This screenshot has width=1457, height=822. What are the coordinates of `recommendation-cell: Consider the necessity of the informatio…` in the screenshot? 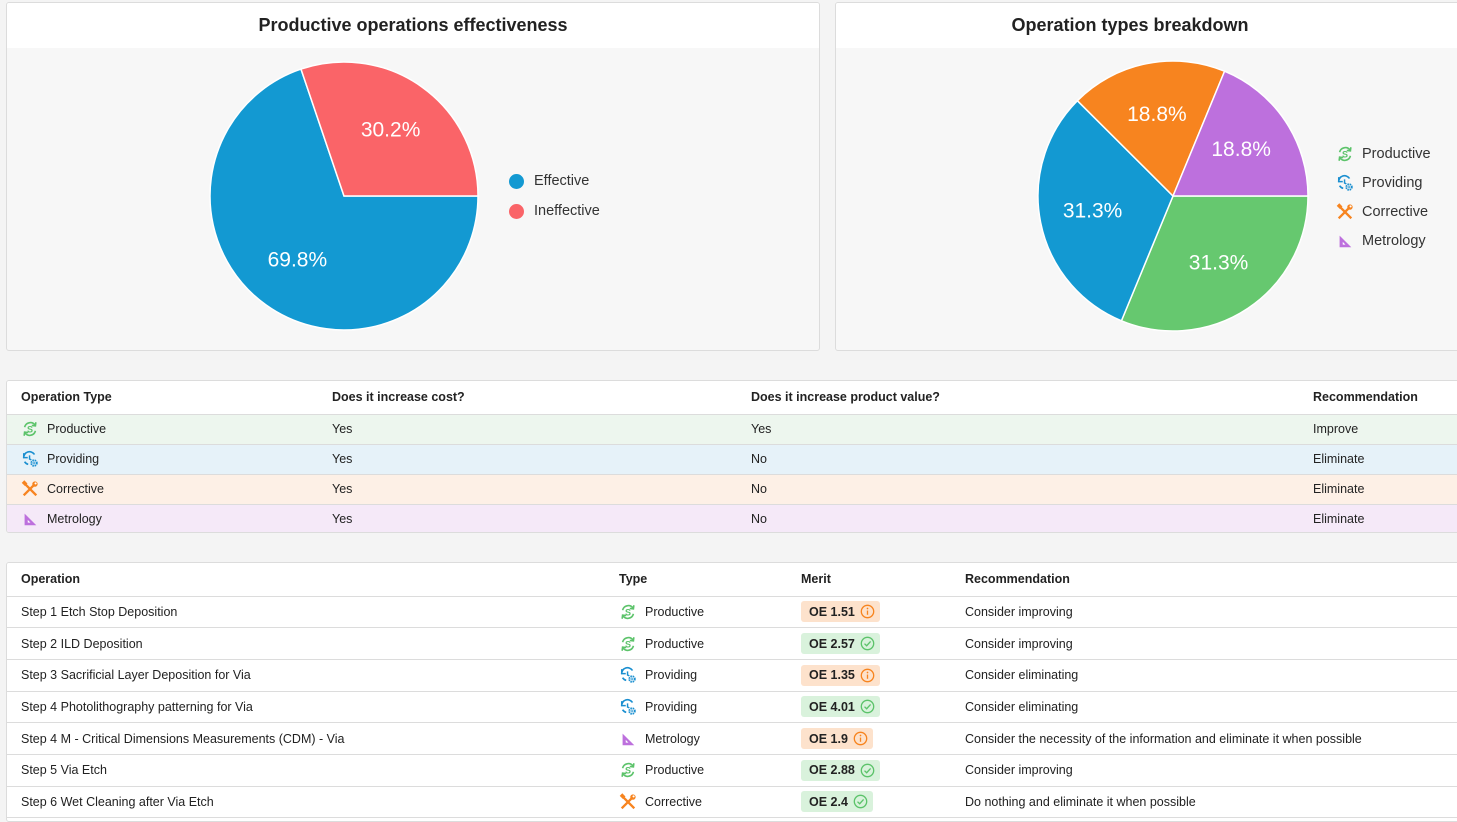 It's located at (1204, 738).